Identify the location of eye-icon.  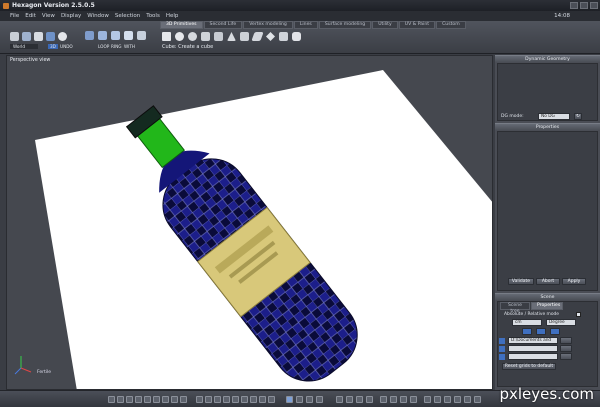
(555, 331).